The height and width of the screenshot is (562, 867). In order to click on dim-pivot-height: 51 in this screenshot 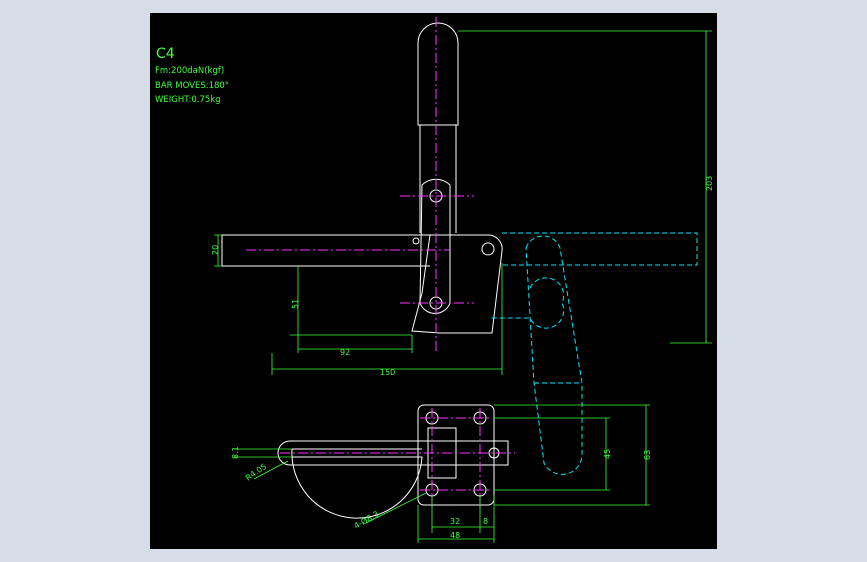, I will do `click(295, 304)`.